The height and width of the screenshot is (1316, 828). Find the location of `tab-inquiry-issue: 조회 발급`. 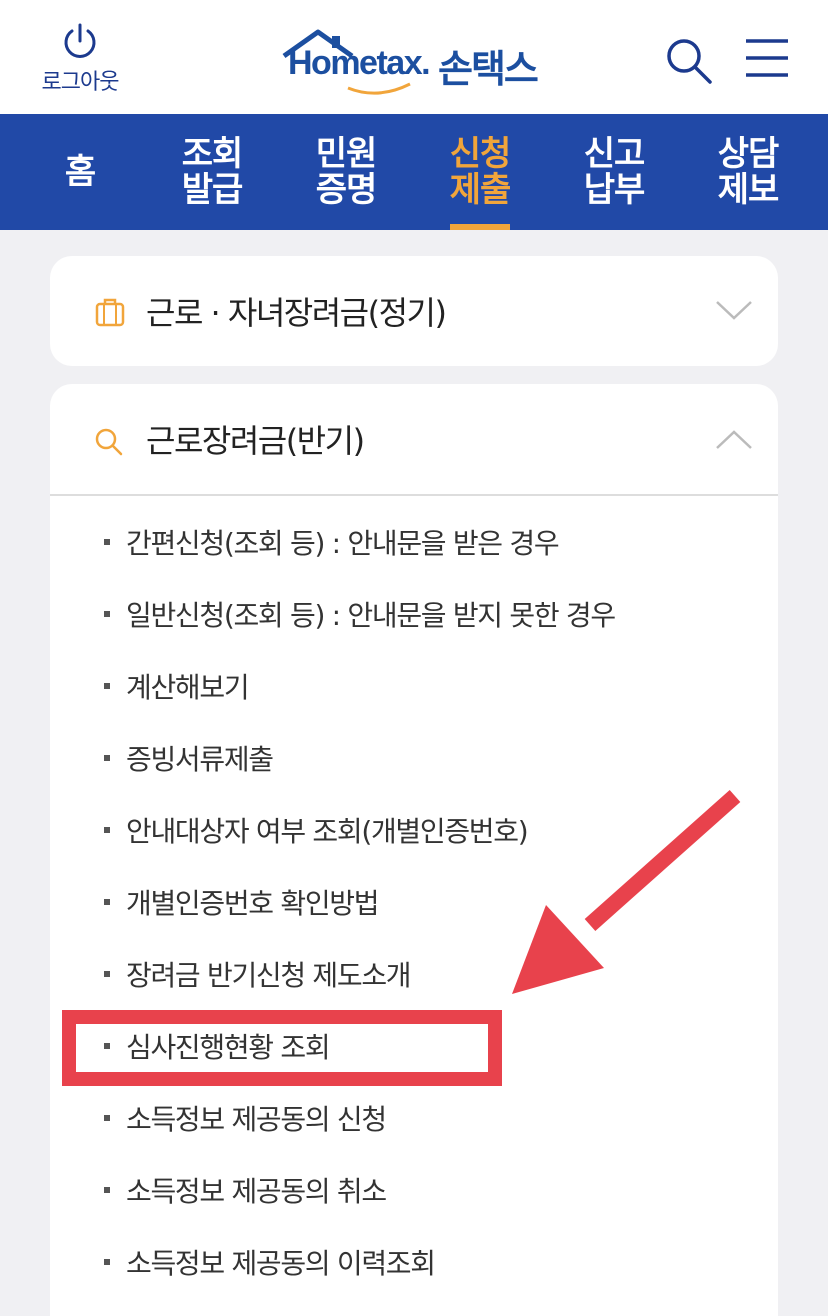

tab-inquiry-issue: 조회 발급 is located at coordinates (212, 172).